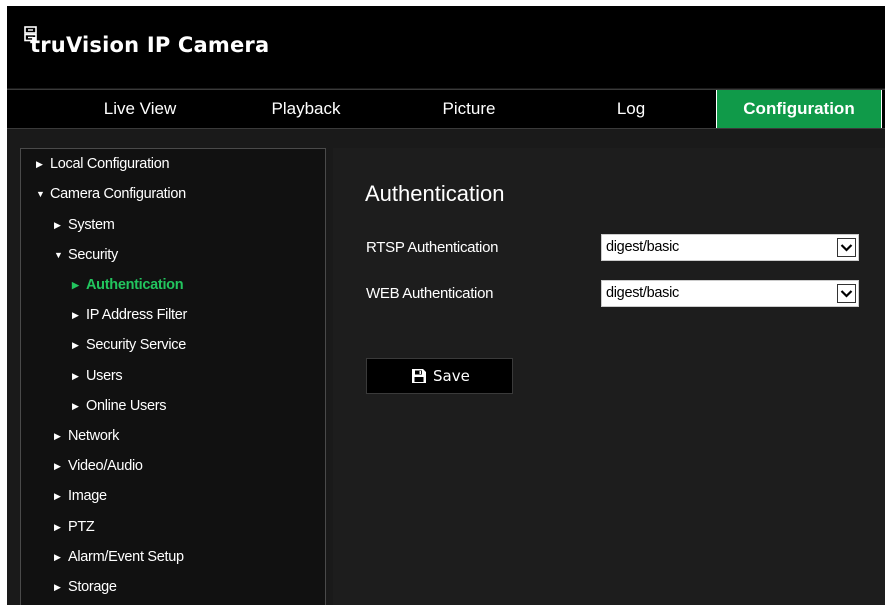 The image size is (885, 605). What do you see at coordinates (150, 45) in the screenshot?
I see `brand-title: truVision IP Camera` at bounding box center [150, 45].